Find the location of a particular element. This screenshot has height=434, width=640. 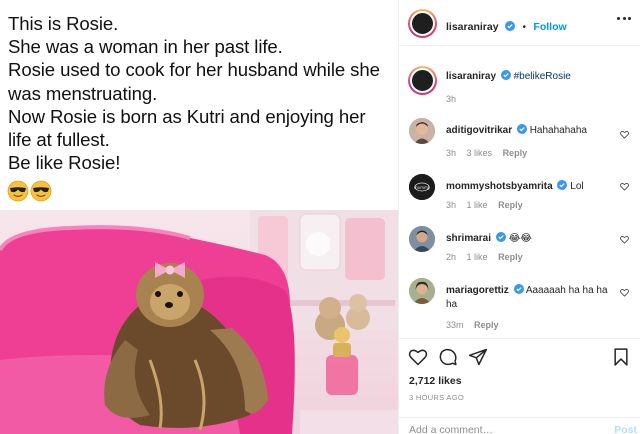

comment-likes: 3 likes is located at coordinates (480, 153).